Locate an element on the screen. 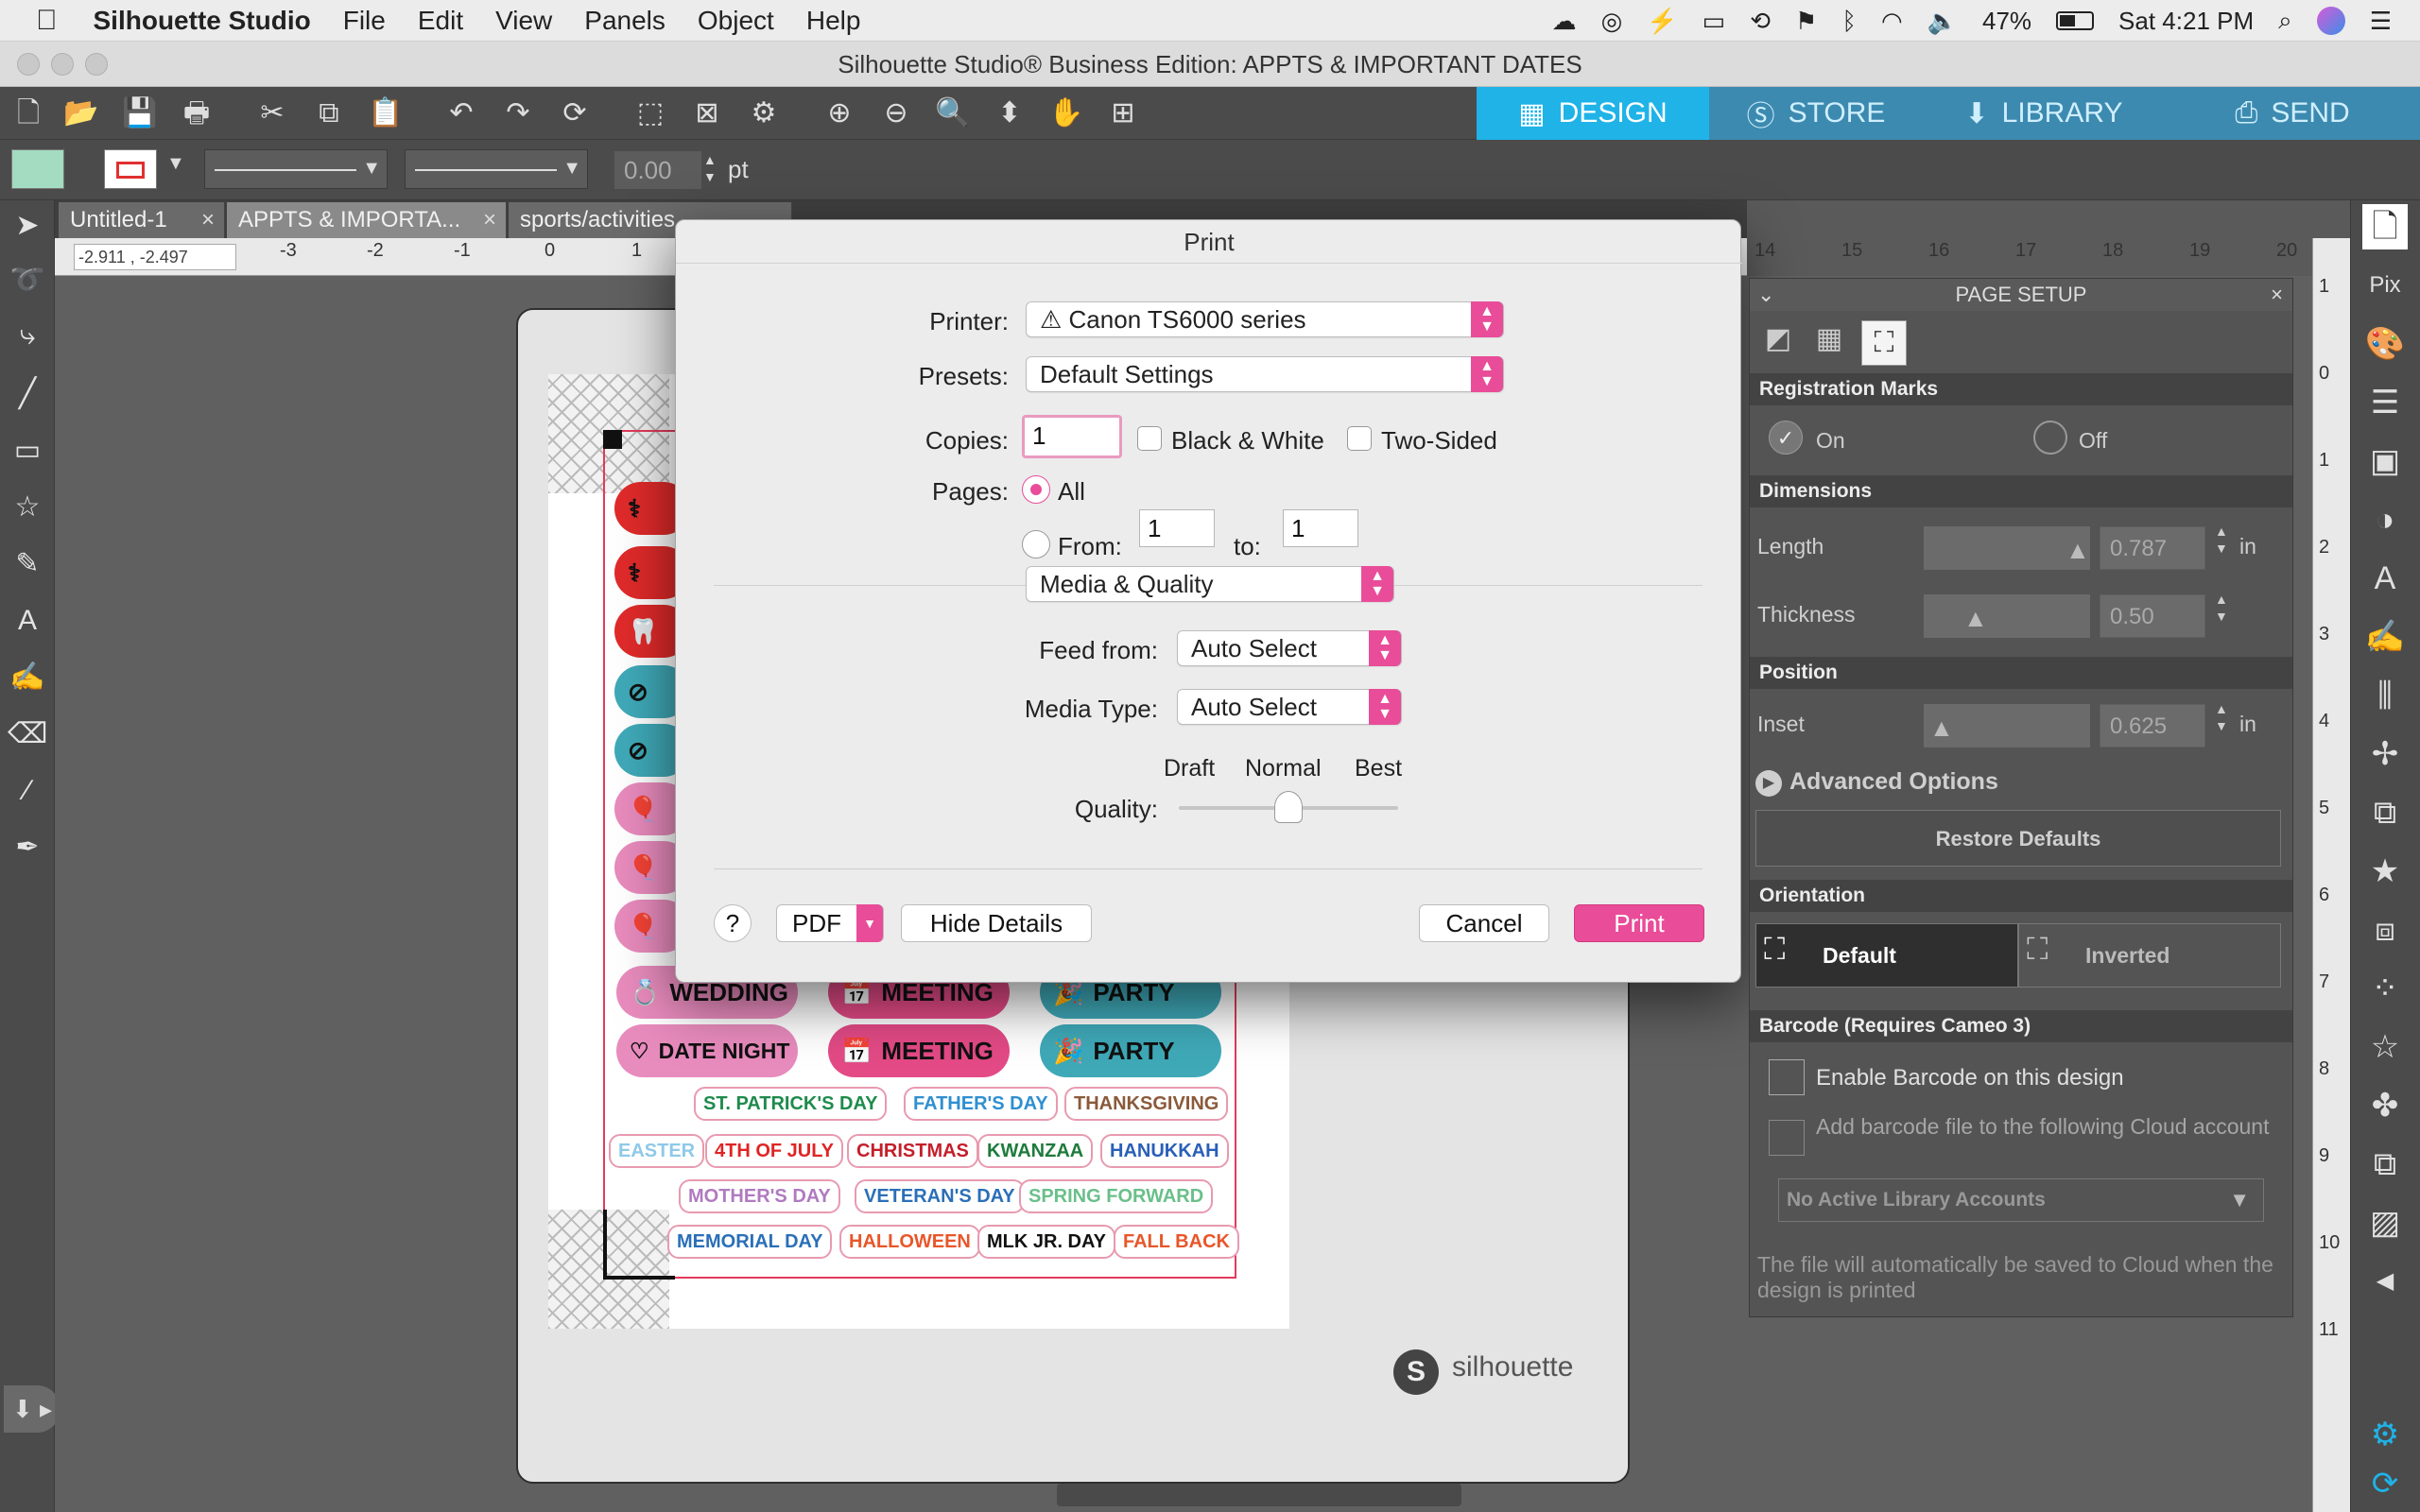  two-sided-checkbox is located at coordinates (1359, 438).